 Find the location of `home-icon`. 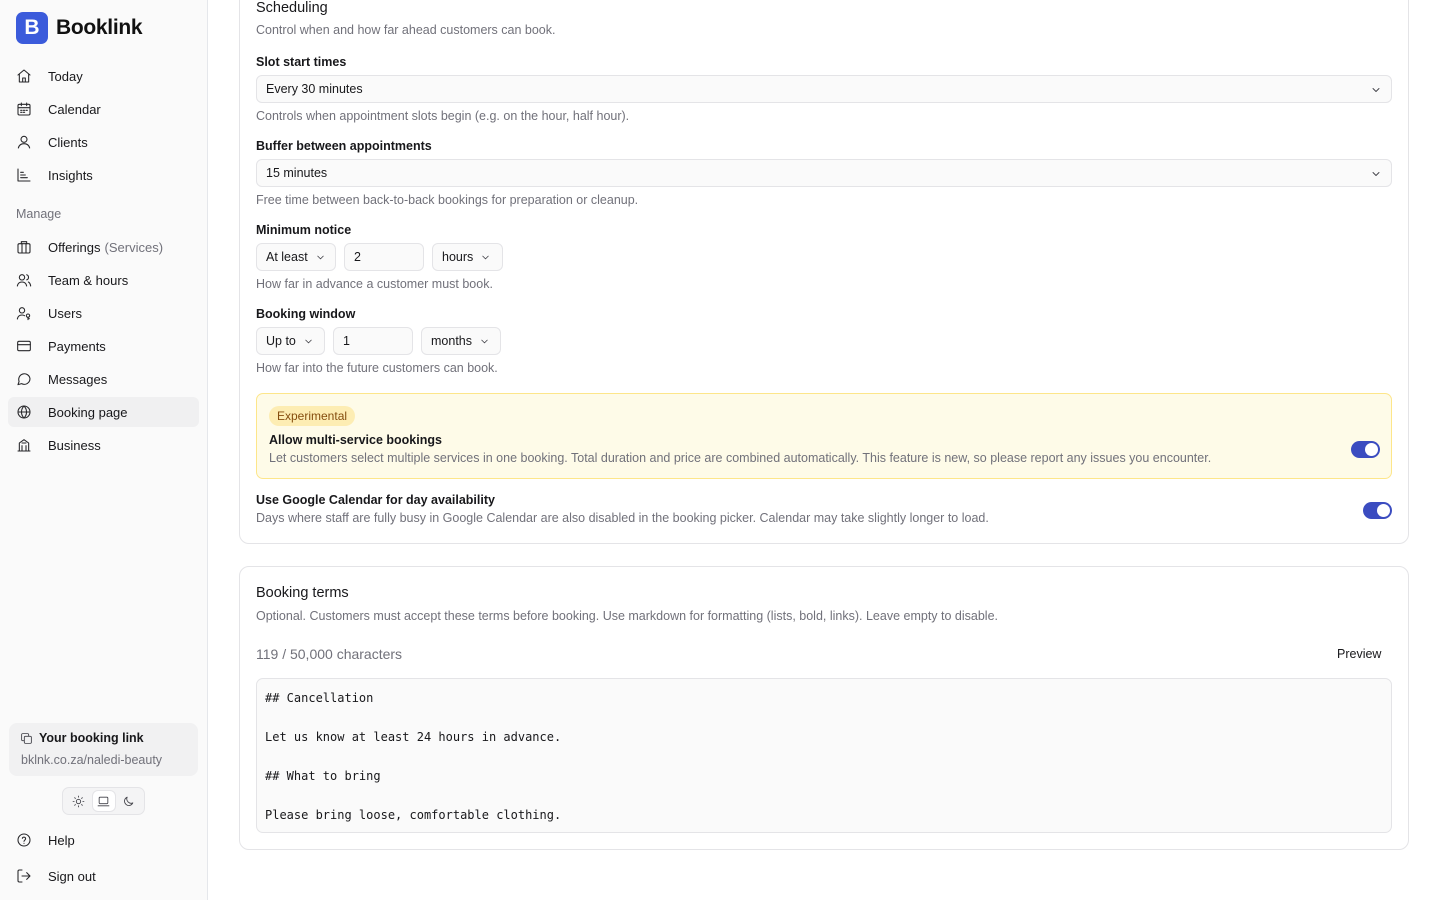

home-icon is located at coordinates (24, 76).